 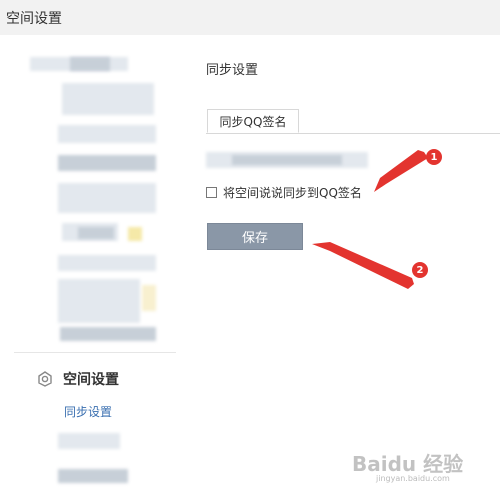 What do you see at coordinates (434, 157) in the screenshot?
I see `annotation-marker-1: 1` at bounding box center [434, 157].